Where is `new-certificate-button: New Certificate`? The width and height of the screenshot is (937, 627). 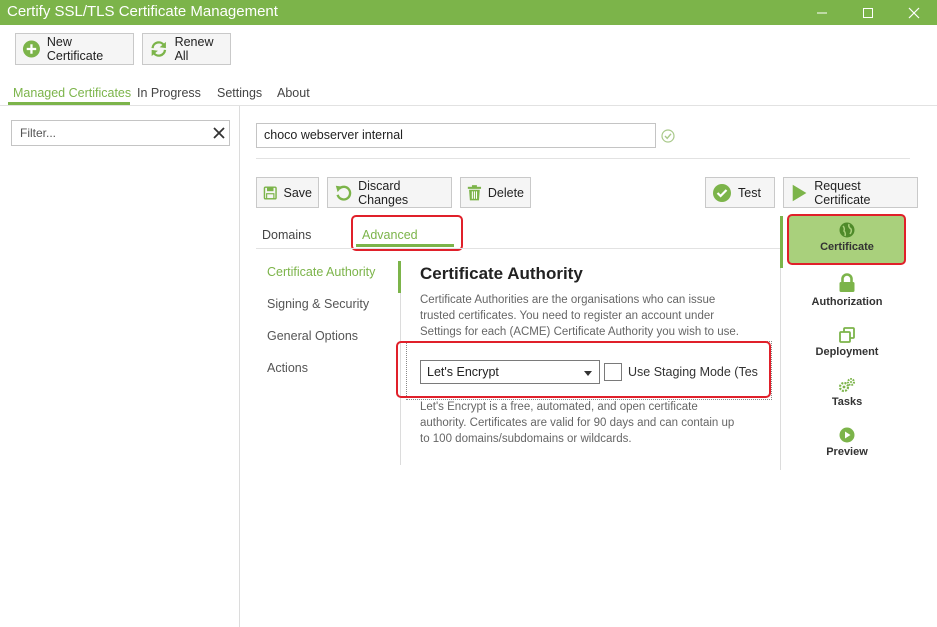 new-certificate-button: New Certificate is located at coordinates (74, 49).